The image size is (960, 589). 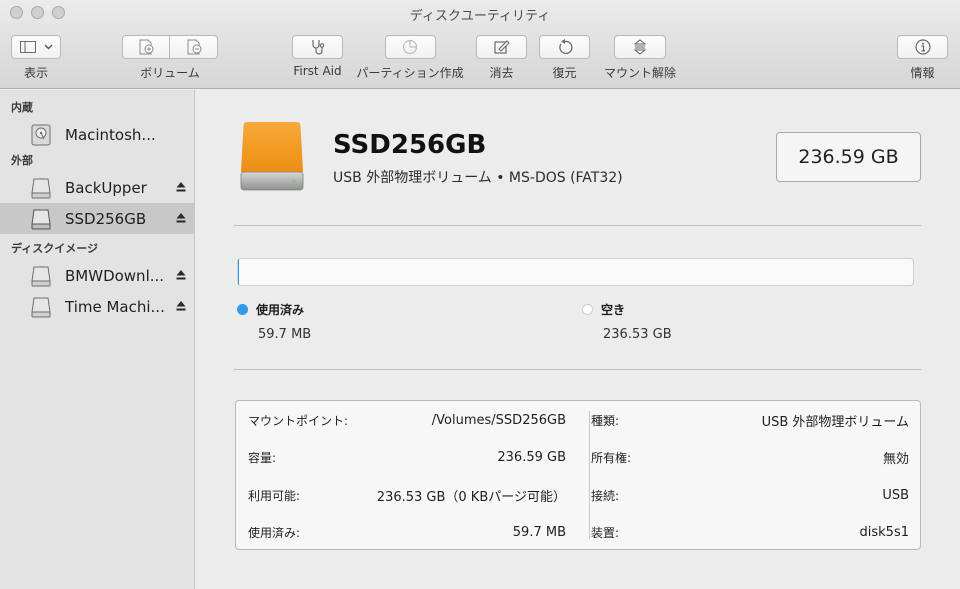 What do you see at coordinates (410, 145) in the screenshot?
I see `volume-name: SSD256GB` at bounding box center [410, 145].